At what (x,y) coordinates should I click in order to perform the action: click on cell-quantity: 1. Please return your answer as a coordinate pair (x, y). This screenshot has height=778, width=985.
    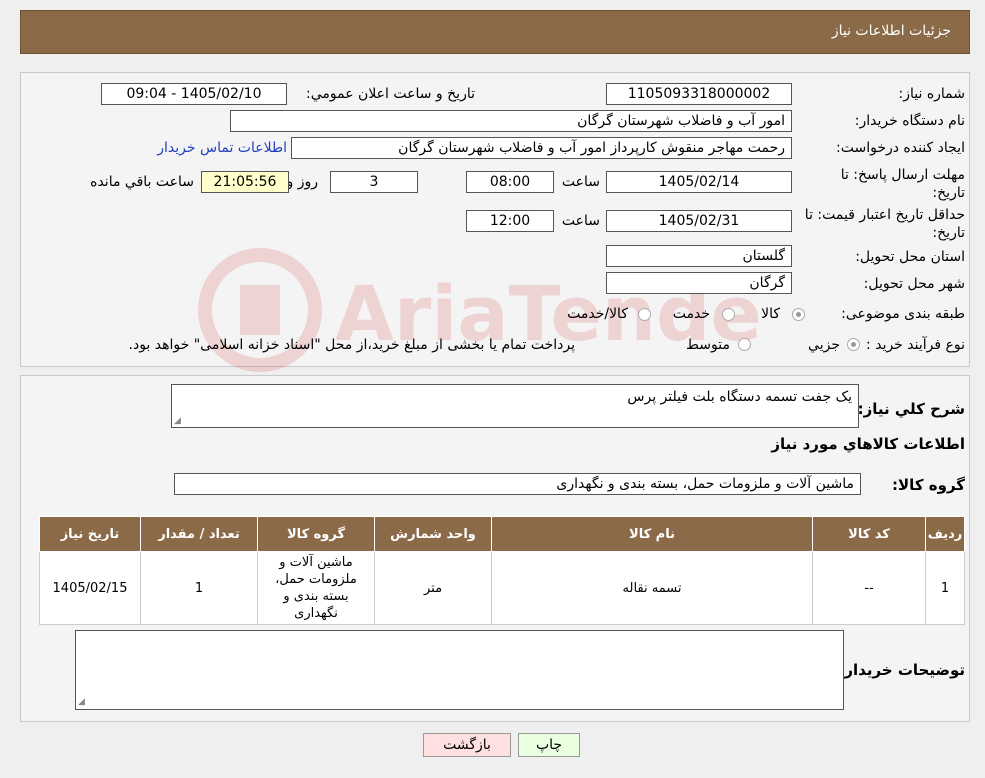
    Looking at the image, I should click on (199, 588).